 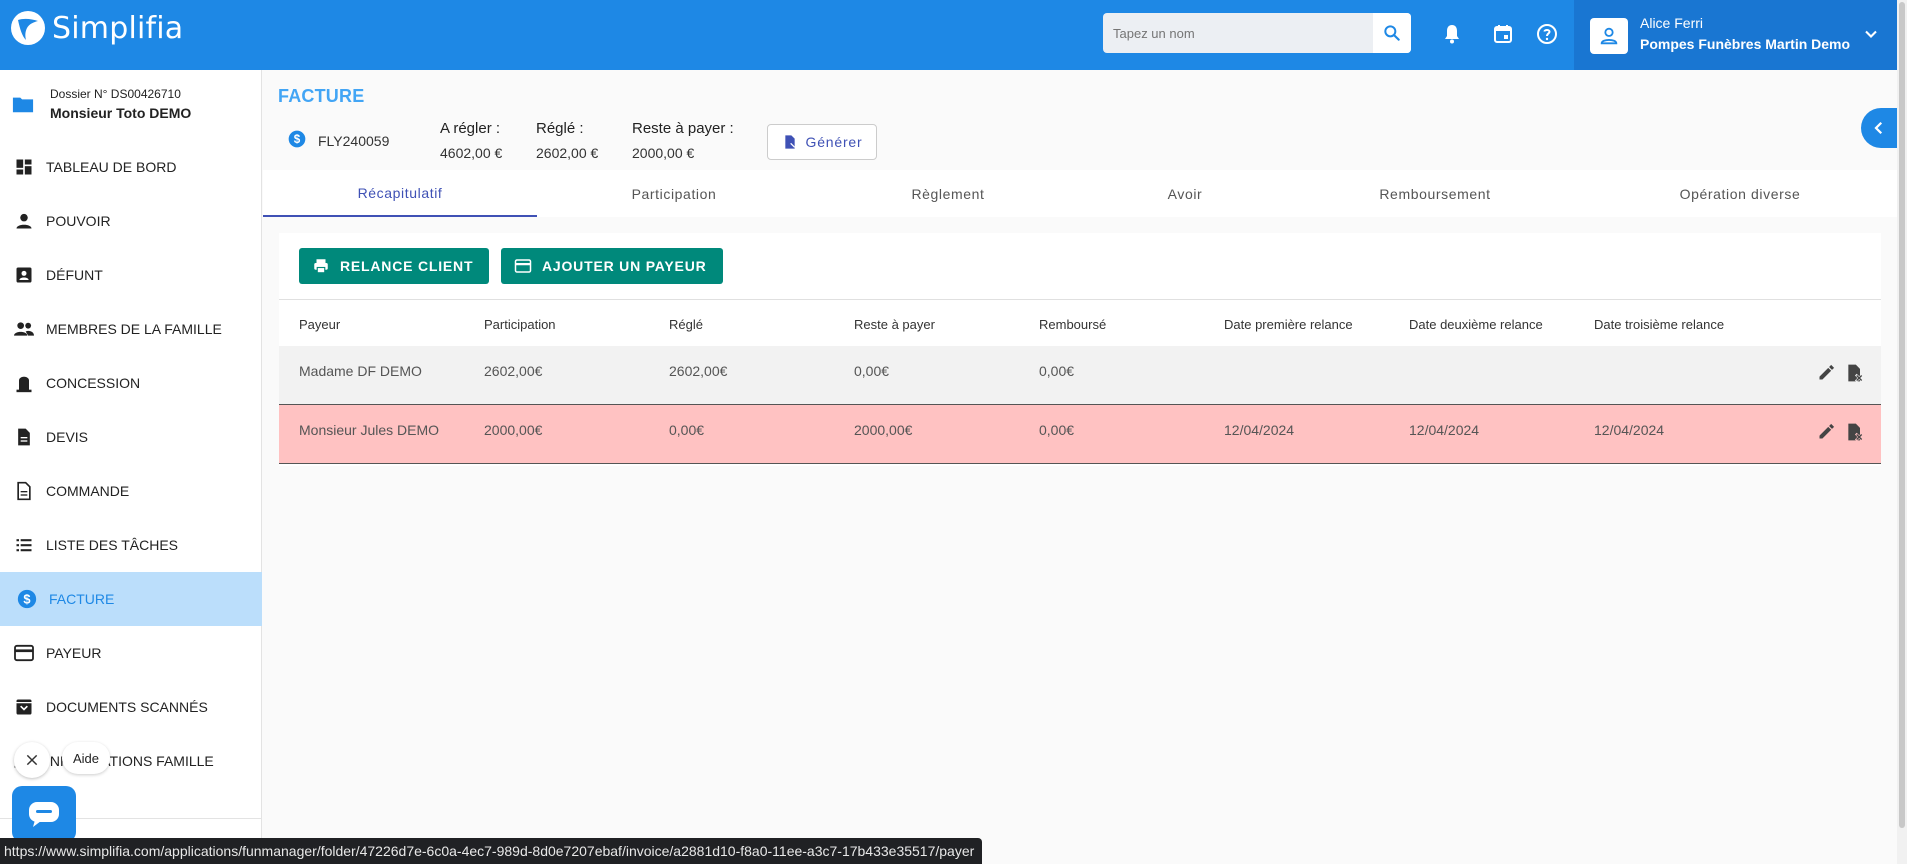 What do you see at coordinates (1259, 430) in the screenshot?
I see `cell-relance-1: 12/04/2024` at bounding box center [1259, 430].